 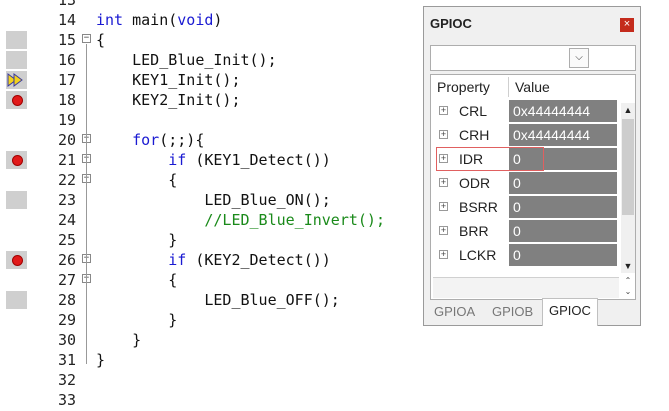 What do you see at coordinates (168, 100) in the screenshot?
I see `code-text: KEY2_Init();` at bounding box center [168, 100].